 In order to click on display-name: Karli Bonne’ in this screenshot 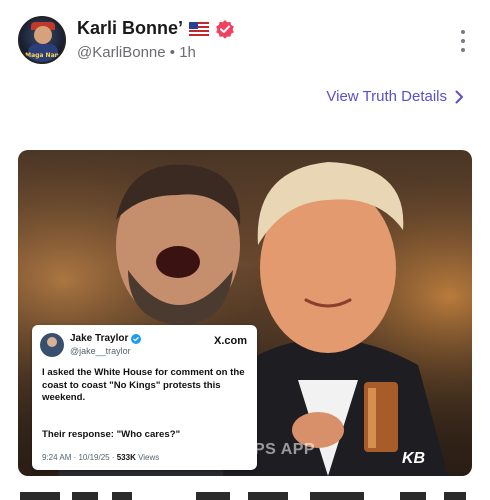, I will do `click(130, 28)`.